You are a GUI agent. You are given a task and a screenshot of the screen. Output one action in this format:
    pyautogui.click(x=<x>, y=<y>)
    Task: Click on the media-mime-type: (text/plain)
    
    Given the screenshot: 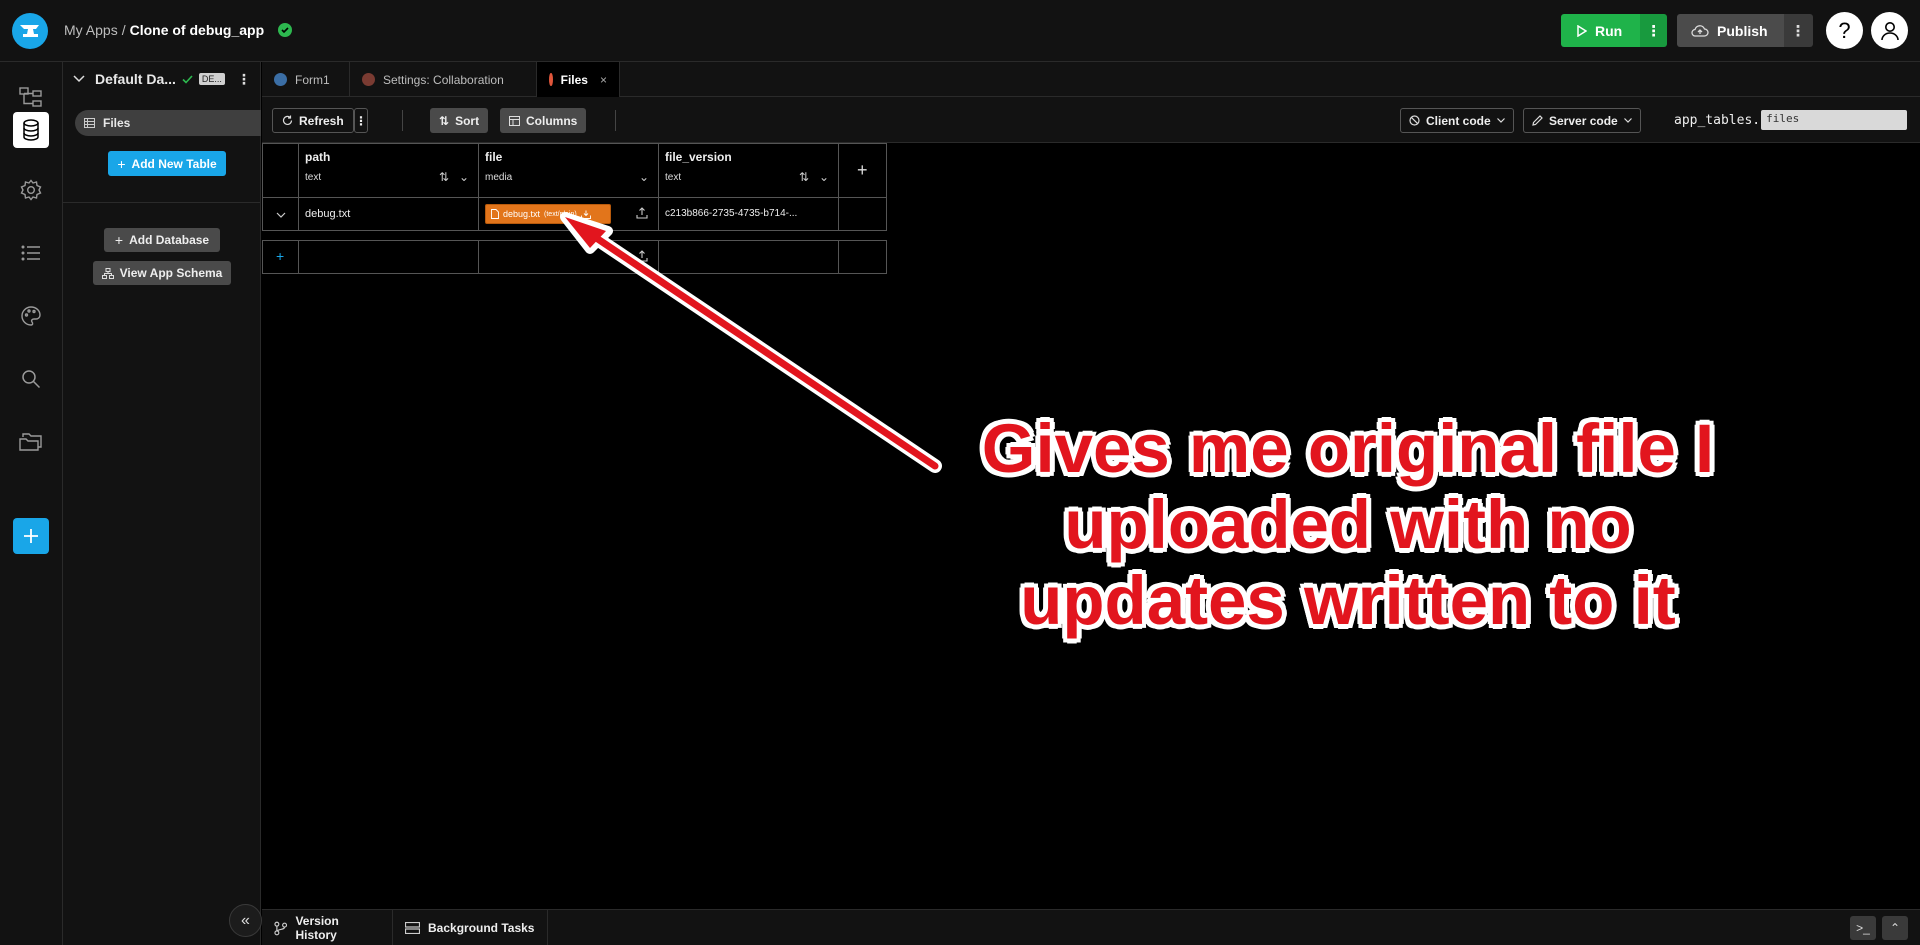 What is the action you would take?
    pyautogui.click(x=560, y=214)
    